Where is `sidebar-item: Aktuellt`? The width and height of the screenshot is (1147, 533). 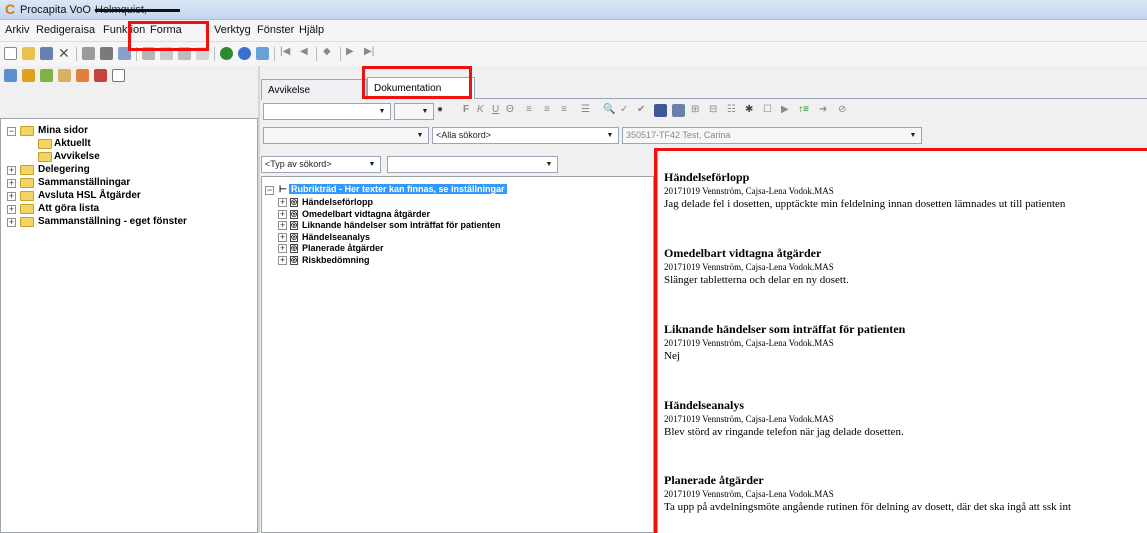
sidebar-item: Aktuellt is located at coordinates (128, 144).